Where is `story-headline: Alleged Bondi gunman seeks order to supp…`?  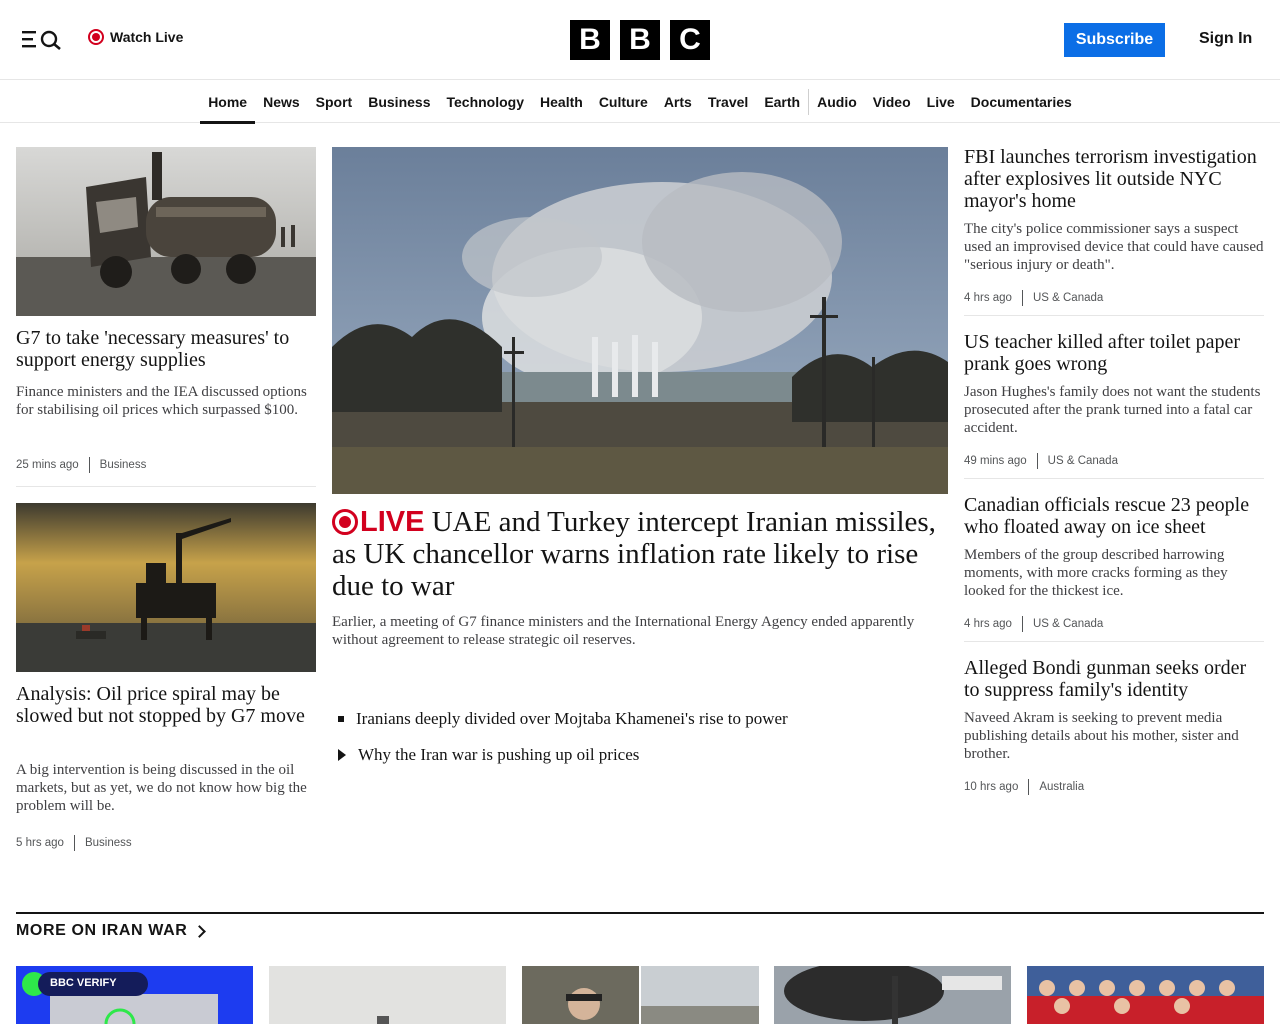 story-headline: Alleged Bondi gunman seeks order to supp… is located at coordinates (1114, 679).